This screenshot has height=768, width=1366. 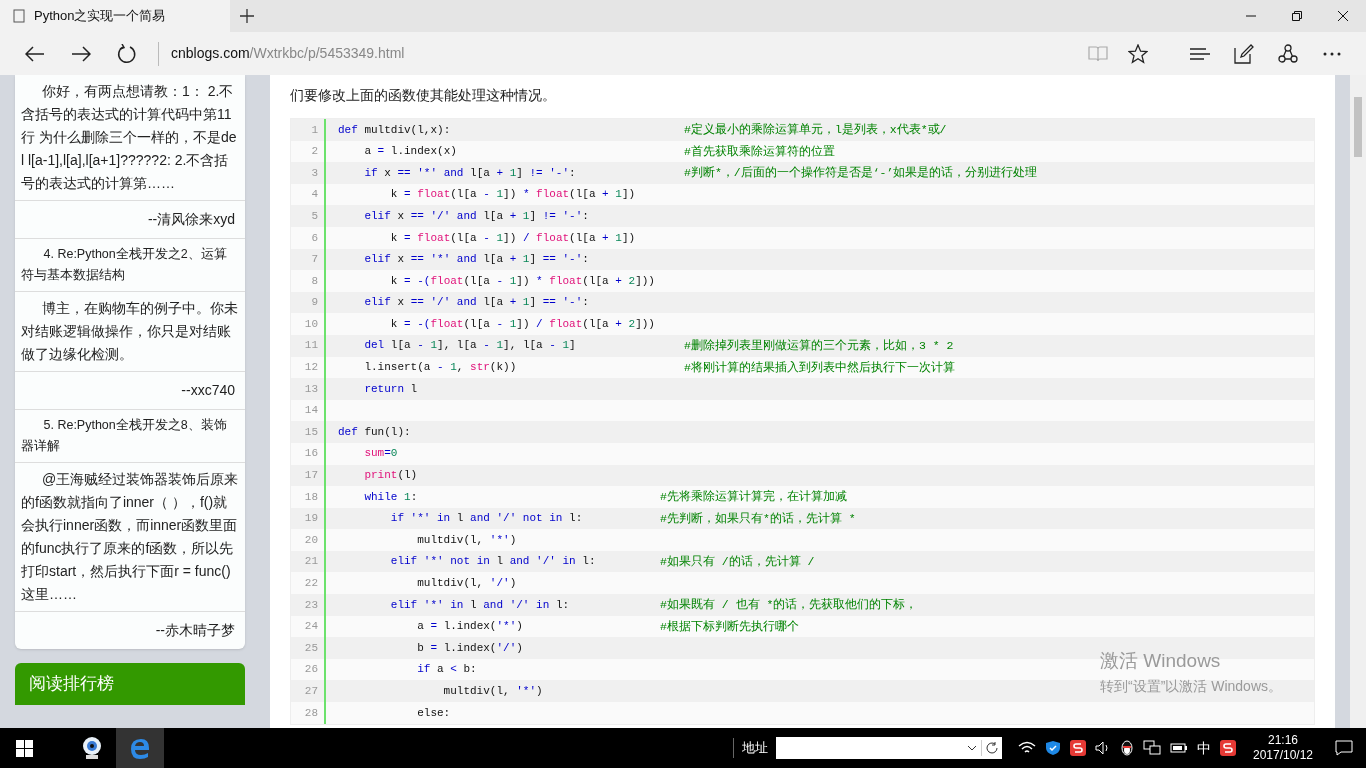 I want to click on line-number: 22, so click(x=311, y=583).